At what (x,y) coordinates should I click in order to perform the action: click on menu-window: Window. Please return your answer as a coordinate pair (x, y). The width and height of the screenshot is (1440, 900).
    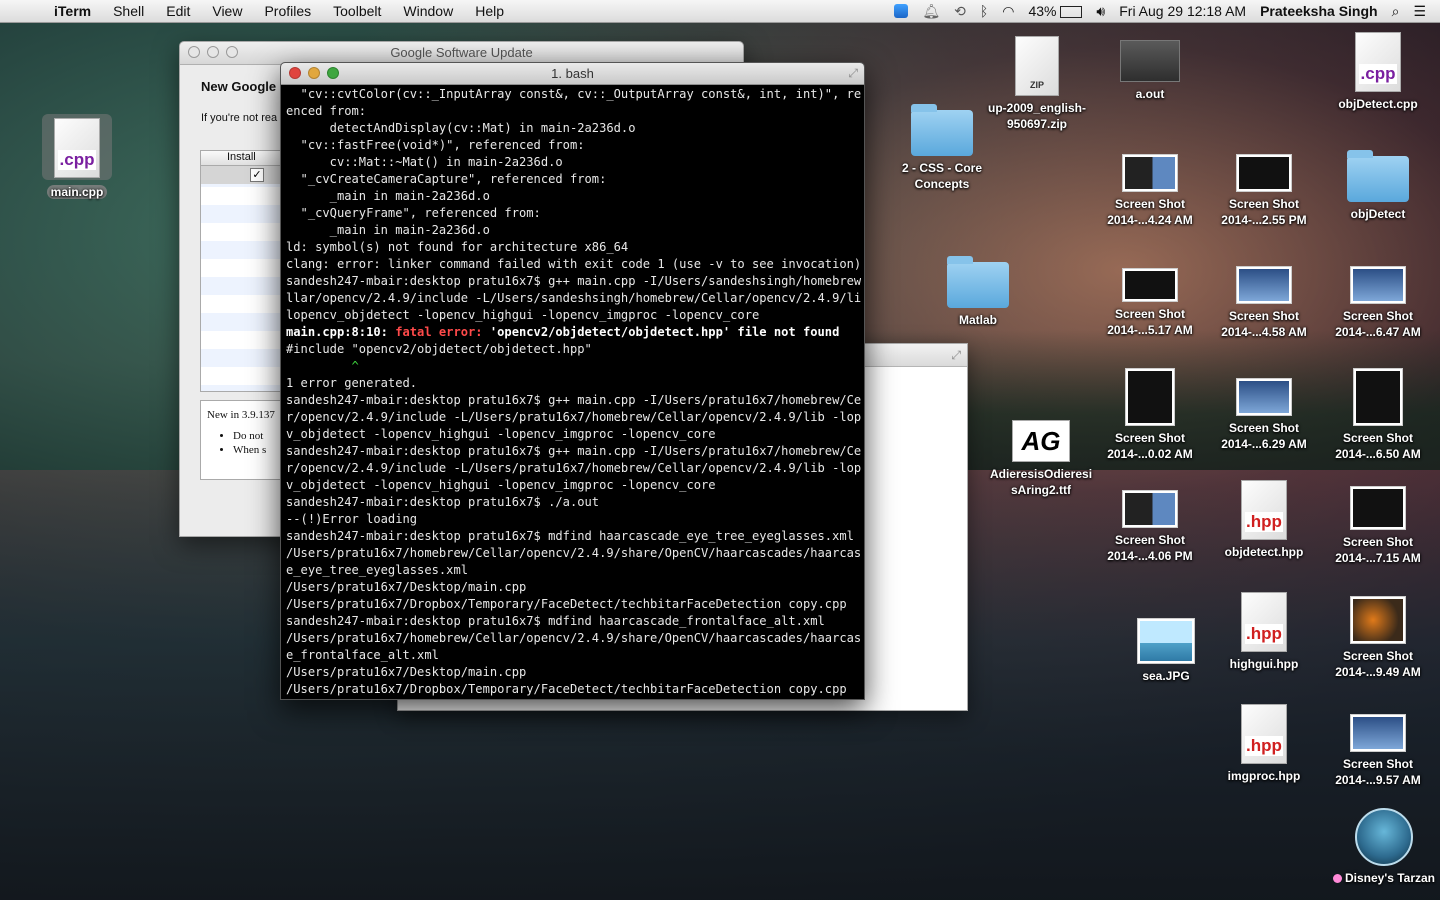
    Looking at the image, I should click on (428, 11).